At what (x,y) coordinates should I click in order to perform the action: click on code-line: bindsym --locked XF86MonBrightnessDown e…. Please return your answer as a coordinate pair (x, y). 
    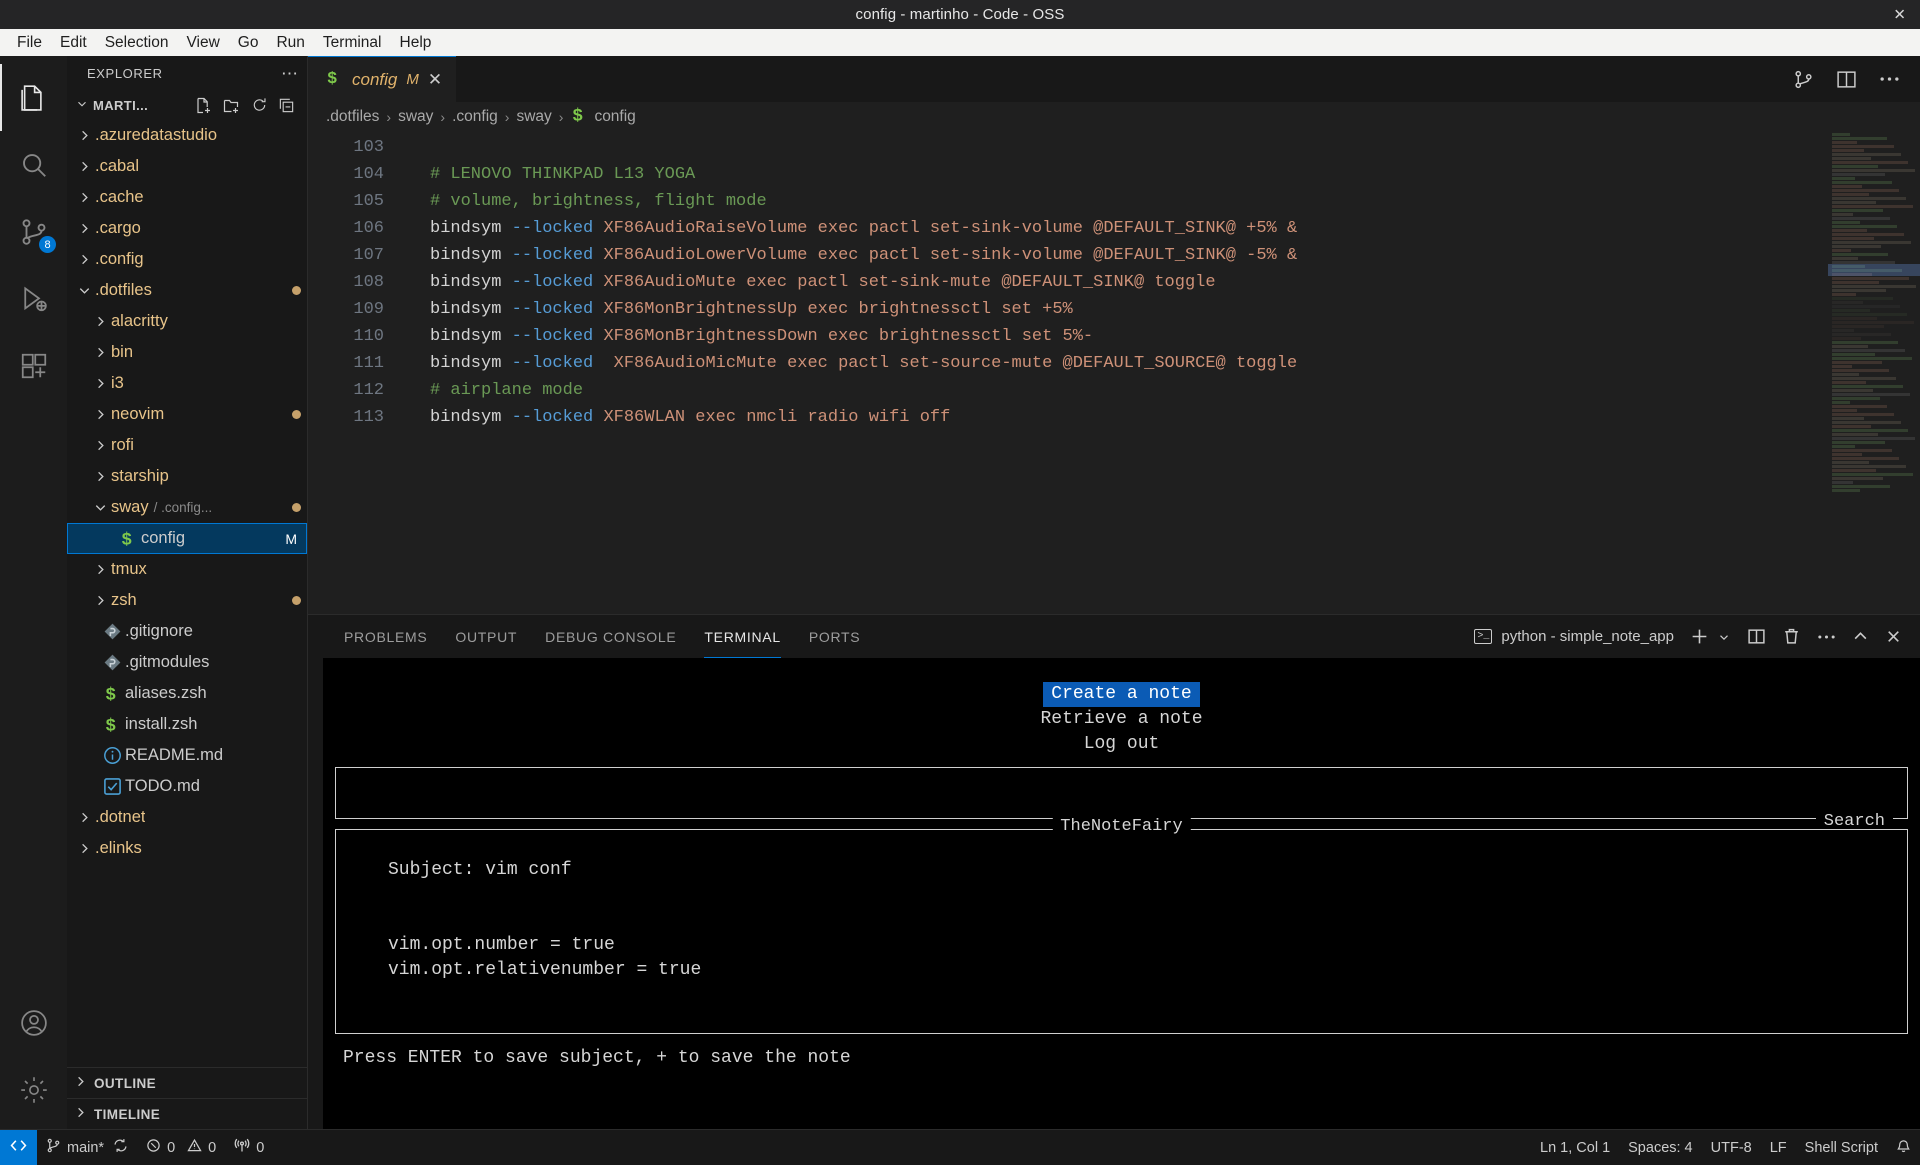
    Looking at the image, I should click on (1160, 336).